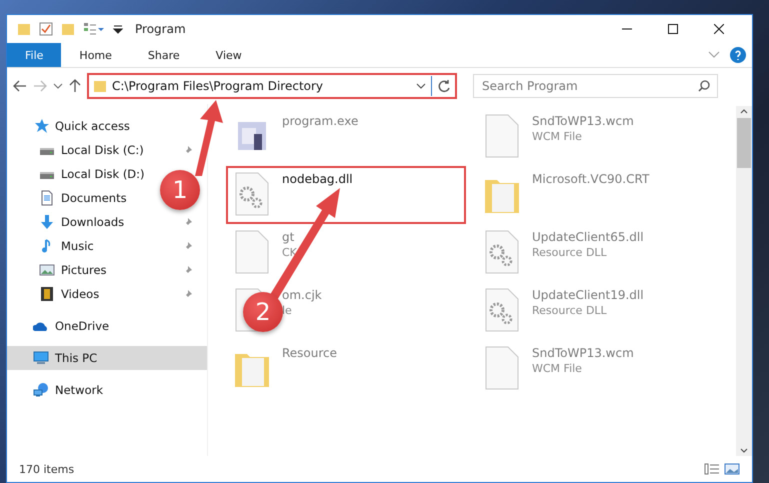 The image size is (769, 483). I want to click on sidebar-item: Pictures, so click(73, 270).